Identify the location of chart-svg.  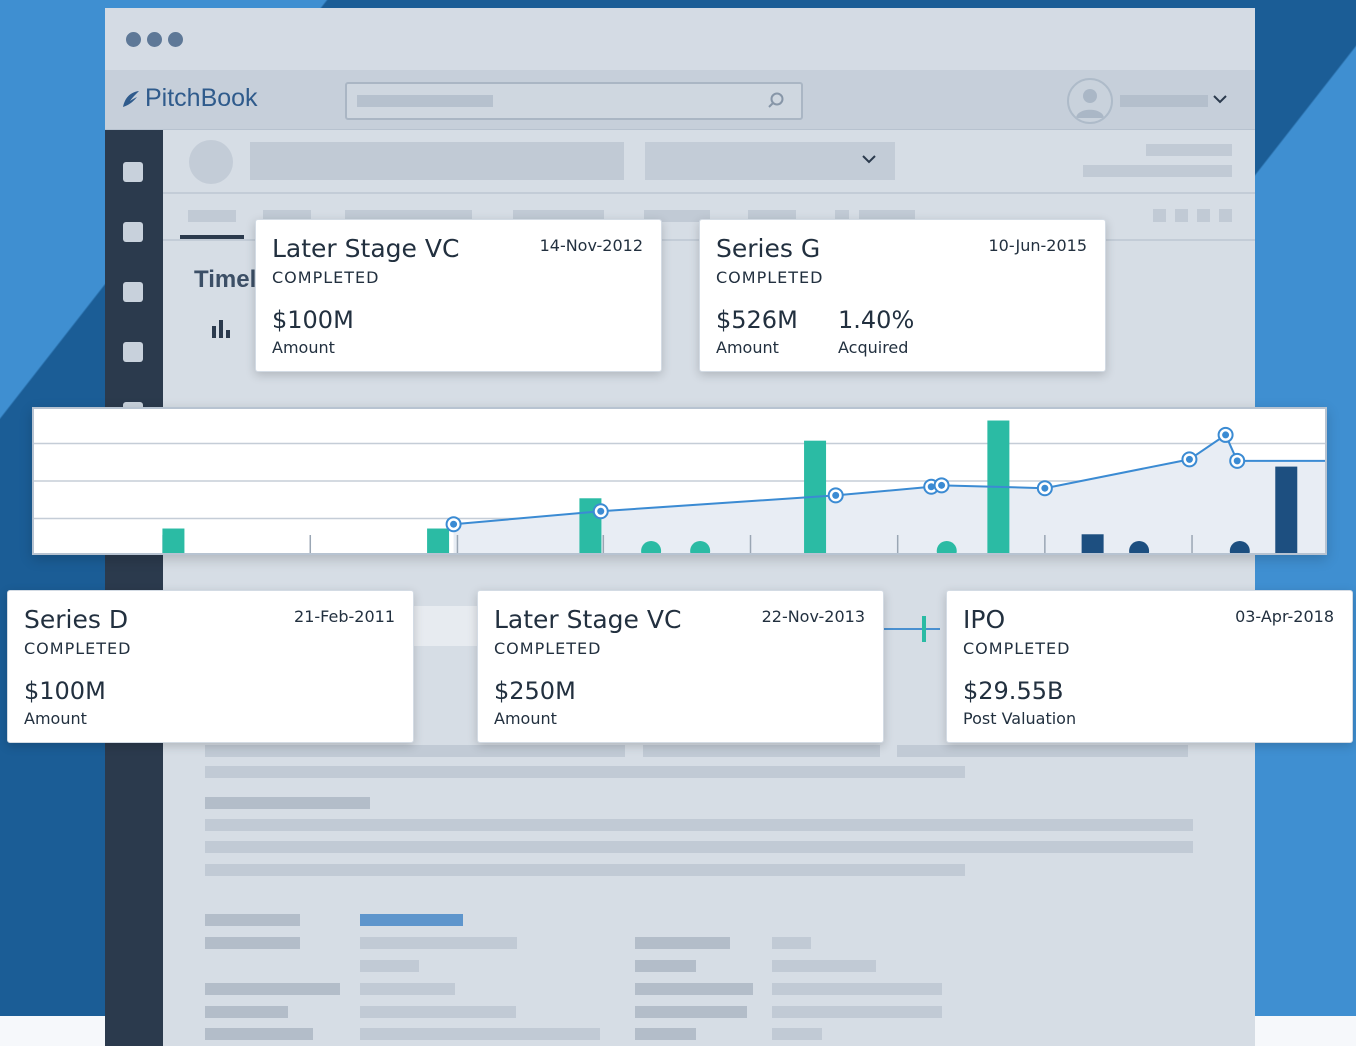
(679, 486).